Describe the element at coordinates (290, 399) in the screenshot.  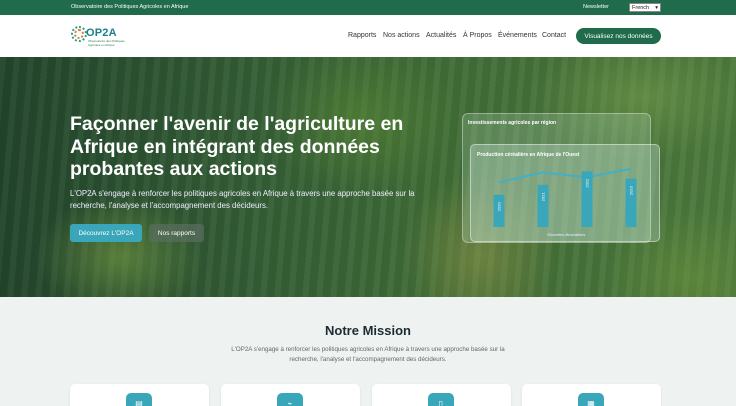
I see `chart-icon: ⌁` at that location.